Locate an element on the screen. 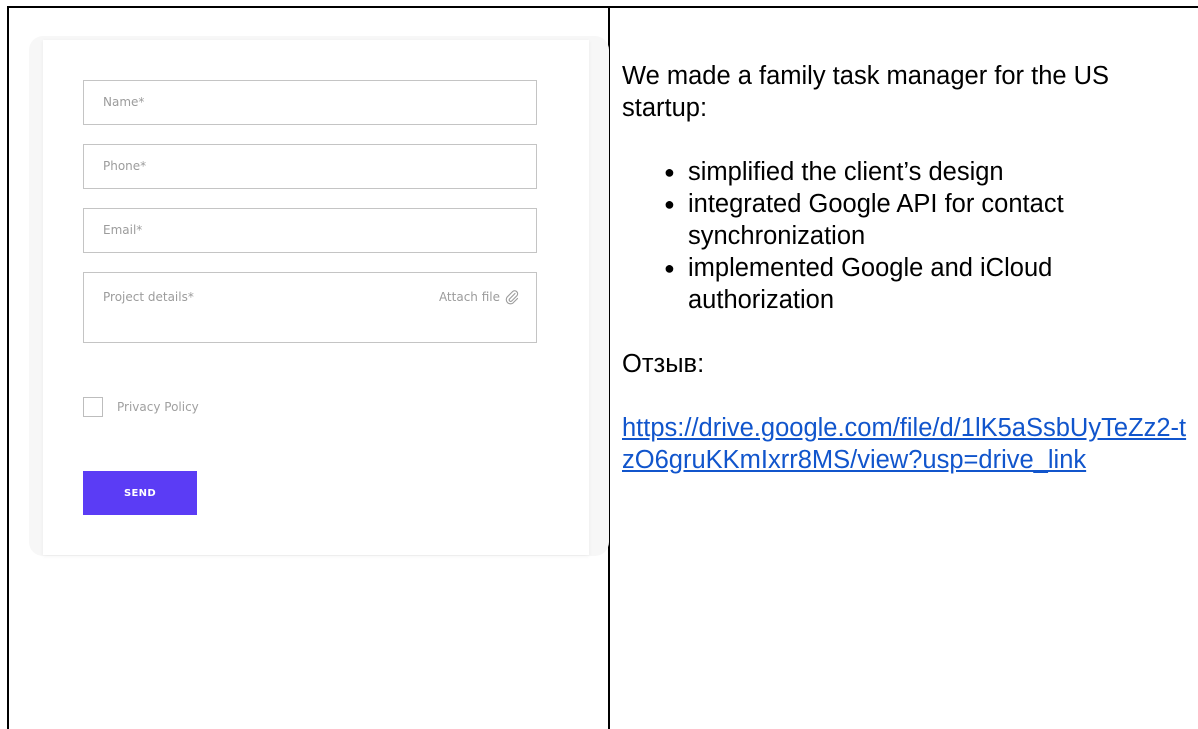 This screenshot has width=1198, height=729. attach-file-label: Attach file is located at coordinates (469, 297).